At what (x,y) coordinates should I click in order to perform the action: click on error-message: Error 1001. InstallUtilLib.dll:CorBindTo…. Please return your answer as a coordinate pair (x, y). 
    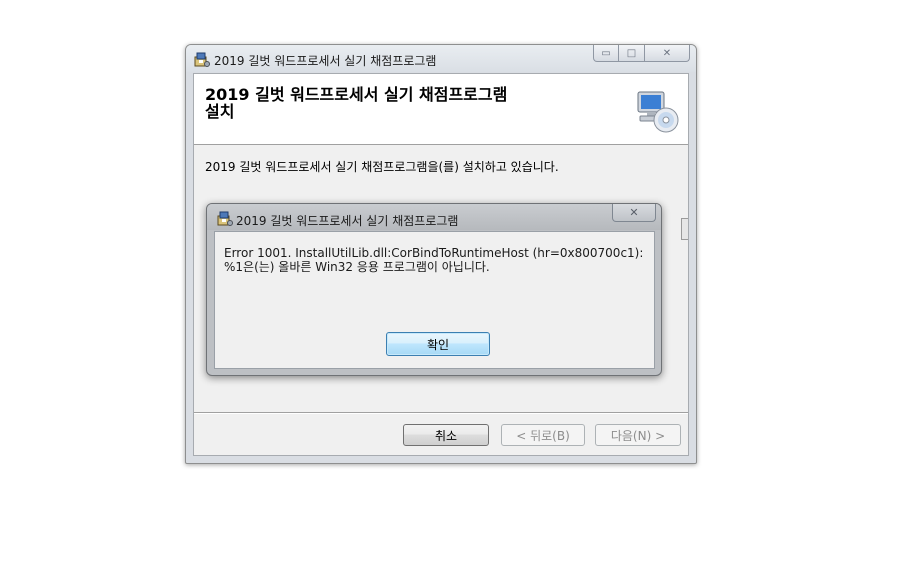
    Looking at the image, I should click on (434, 260).